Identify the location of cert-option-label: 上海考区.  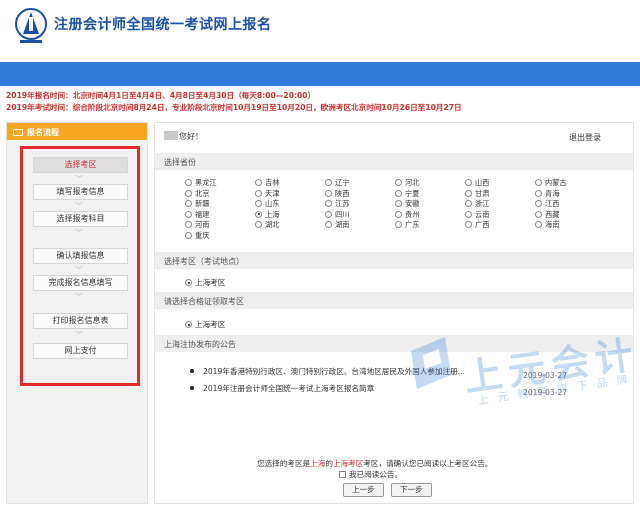
(210, 324).